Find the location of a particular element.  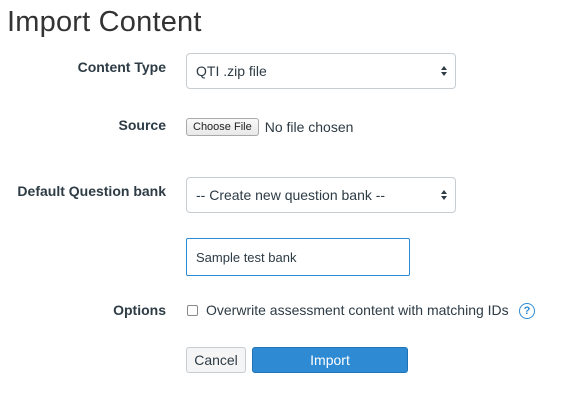

question-circle-icon: ? is located at coordinates (527, 311).